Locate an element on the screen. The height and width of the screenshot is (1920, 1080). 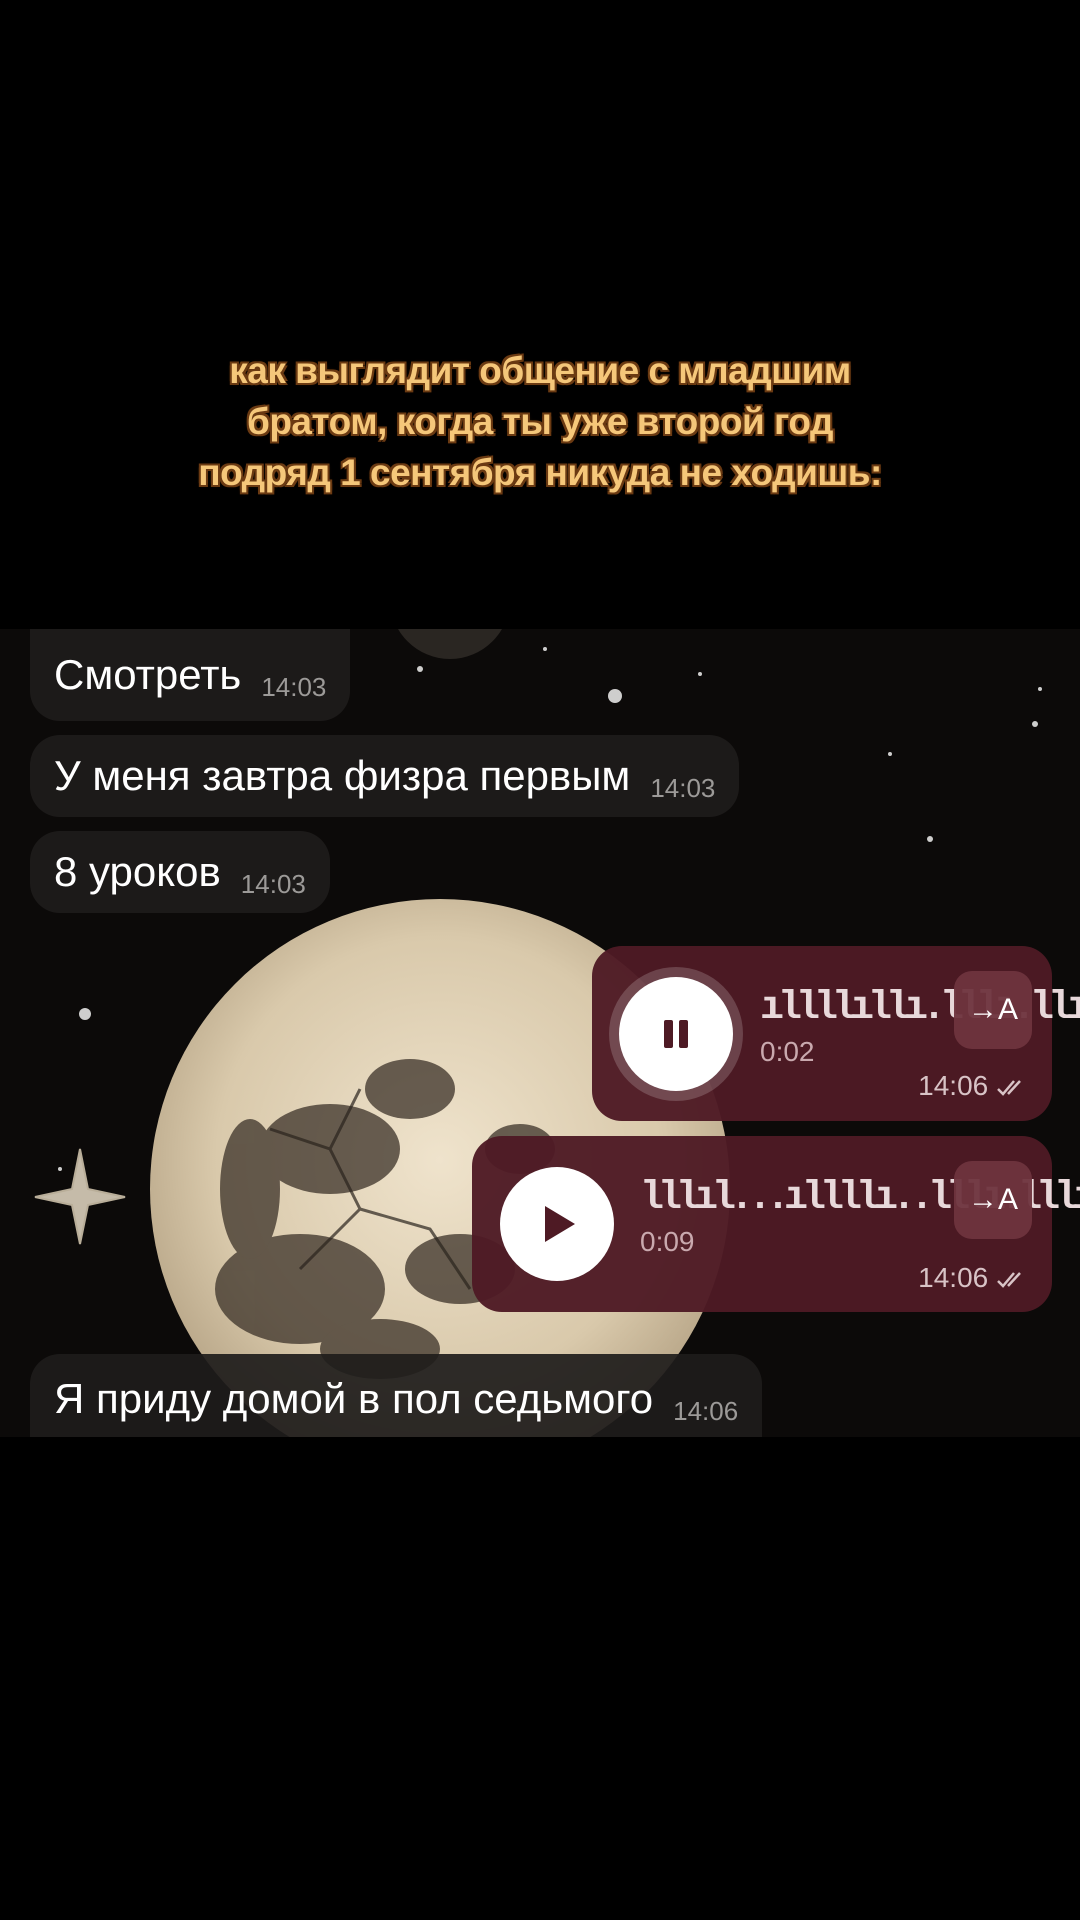
pause-button is located at coordinates (676, 1034).